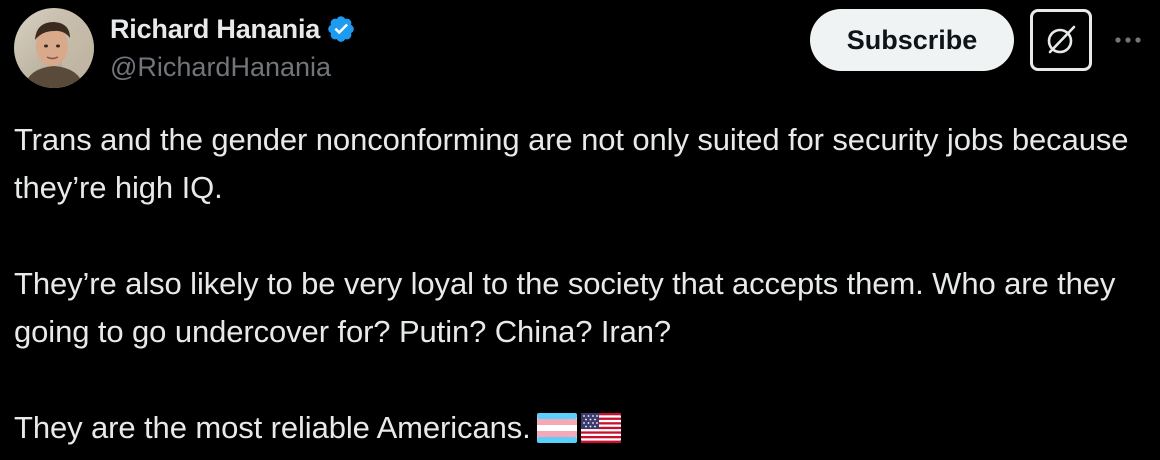 The height and width of the screenshot is (460, 1160). Describe the element at coordinates (272, 427) in the screenshot. I see `tweet-paragraph-text: They are the most reliable Americans.` at that location.